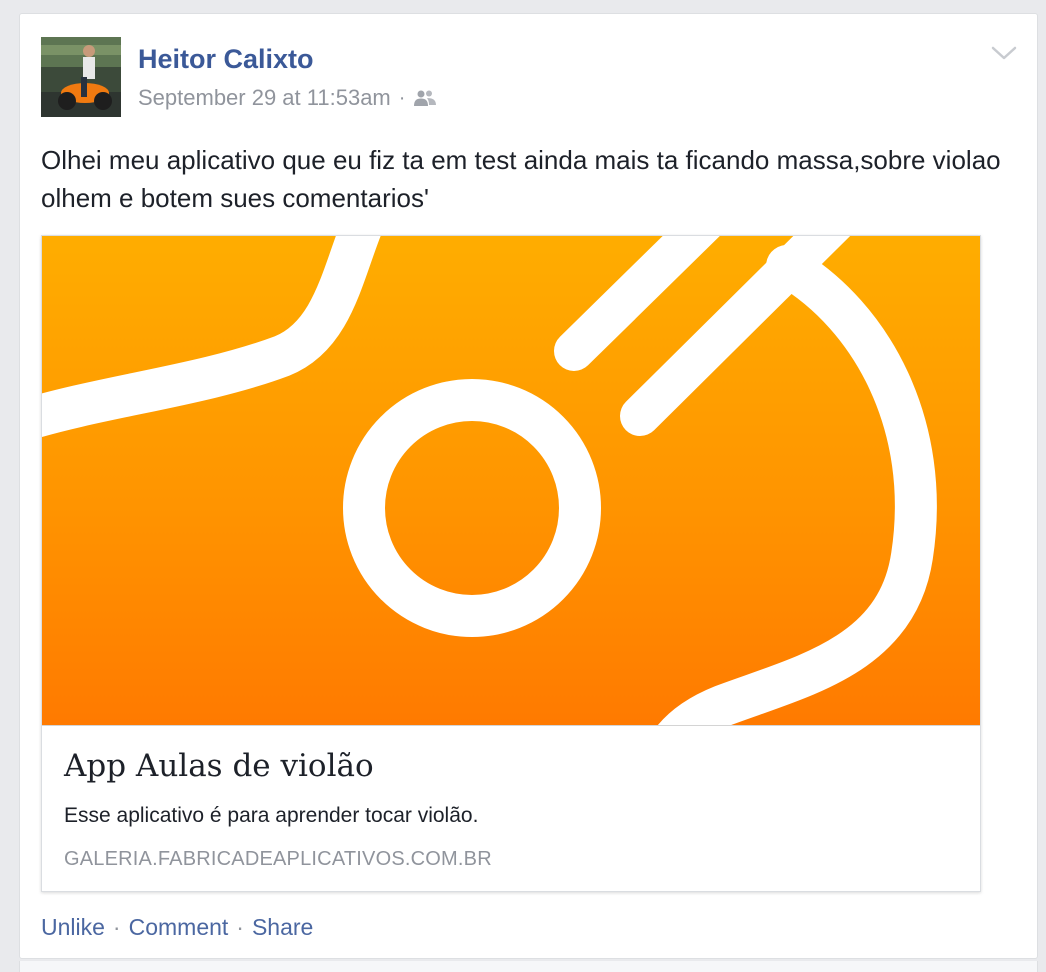  Describe the element at coordinates (219, 766) in the screenshot. I see `link-preview-title: App Aulas de violão` at that location.